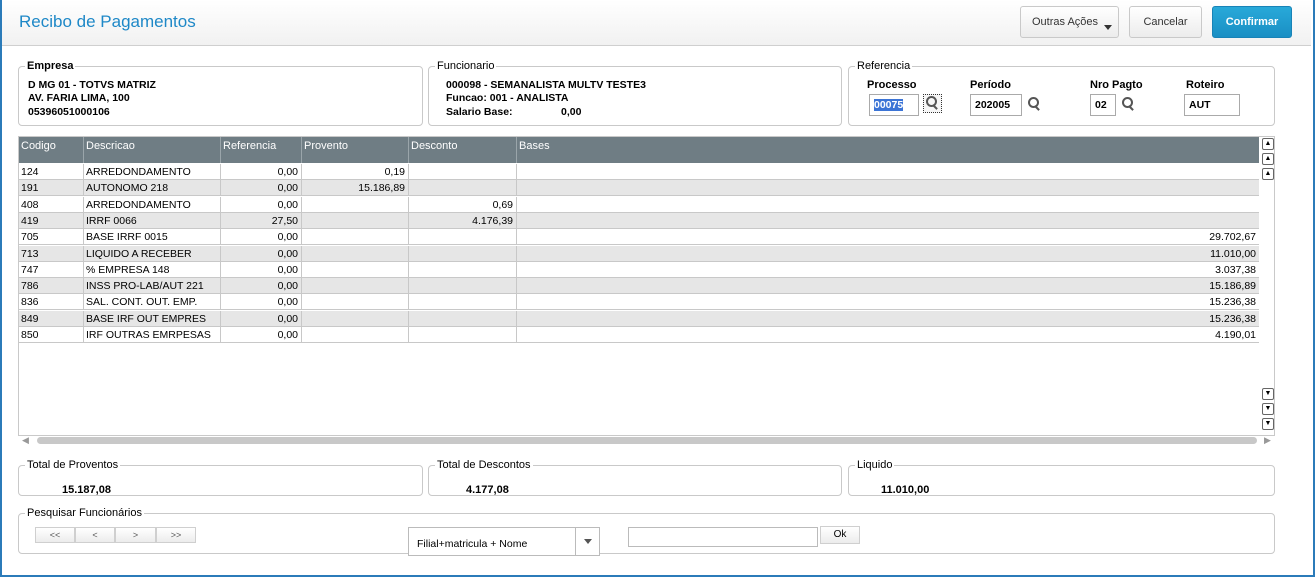  Describe the element at coordinates (1267, 286) in the screenshot. I see `vertical-scrollbar: ▲ ▲ ▲ ▼ ▼ ▼` at that location.